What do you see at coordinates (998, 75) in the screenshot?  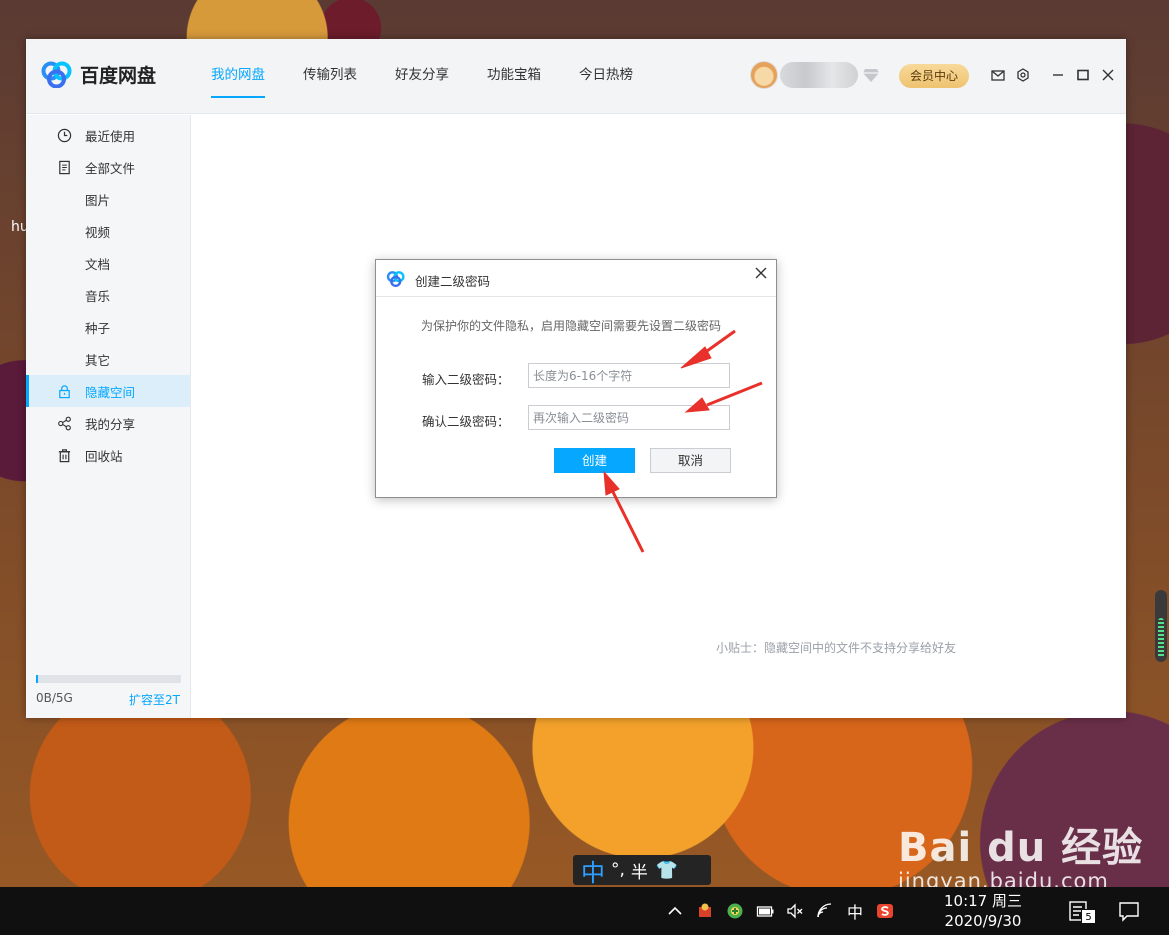 I see `mail-icon` at bounding box center [998, 75].